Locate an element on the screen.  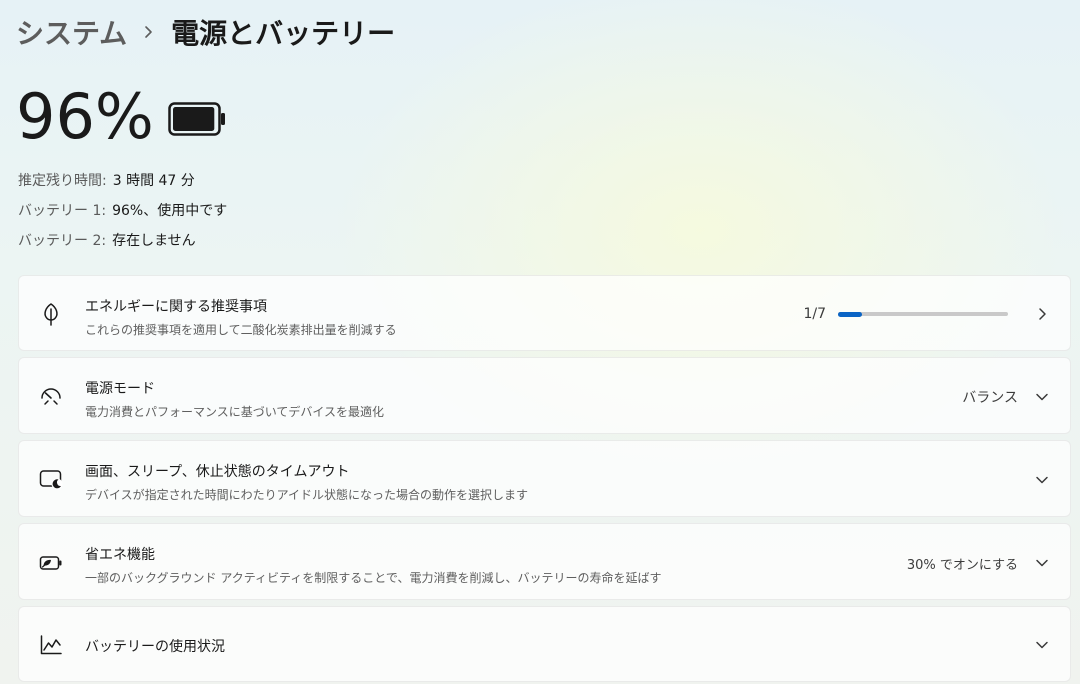
recommendations-progress-fill is located at coordinates (850, 314).